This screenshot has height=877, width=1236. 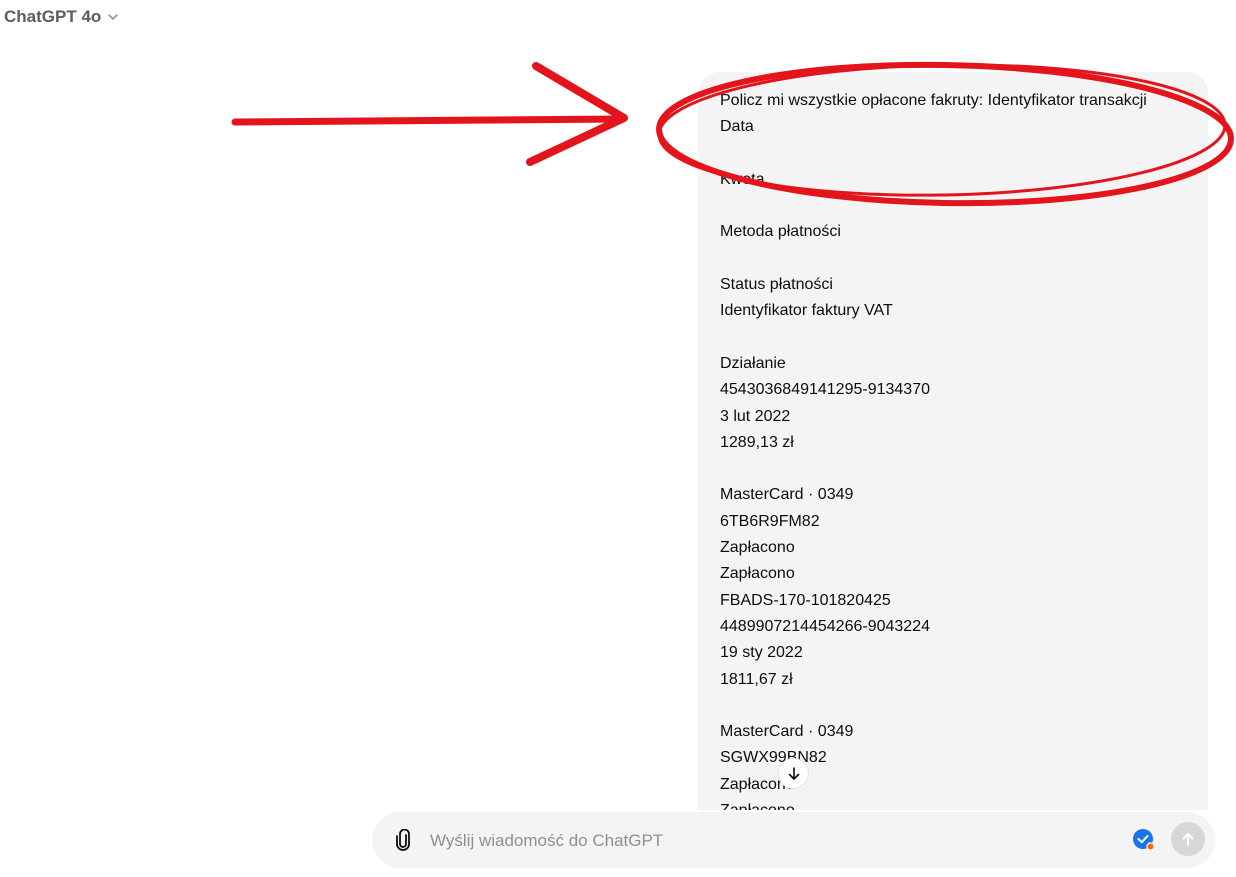 What do you see at coordinates (755, 416) in the screenshot?
I see `message-line: 3 lut 2022` at bounding box center [755, 416].